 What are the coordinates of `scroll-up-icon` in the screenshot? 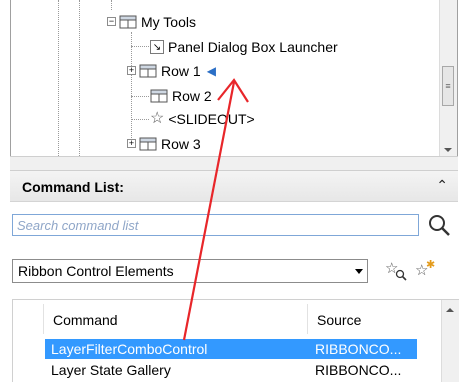 It's located at (450, 310).